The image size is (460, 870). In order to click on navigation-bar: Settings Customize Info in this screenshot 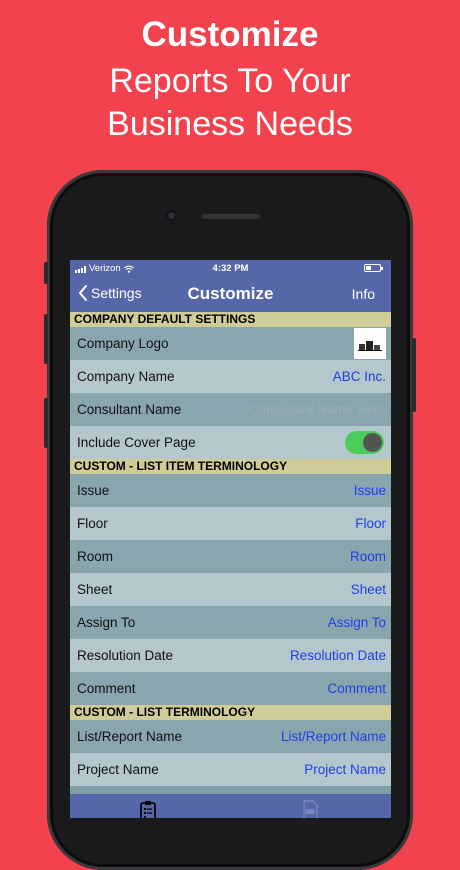, I will do `click(230, 294)`.